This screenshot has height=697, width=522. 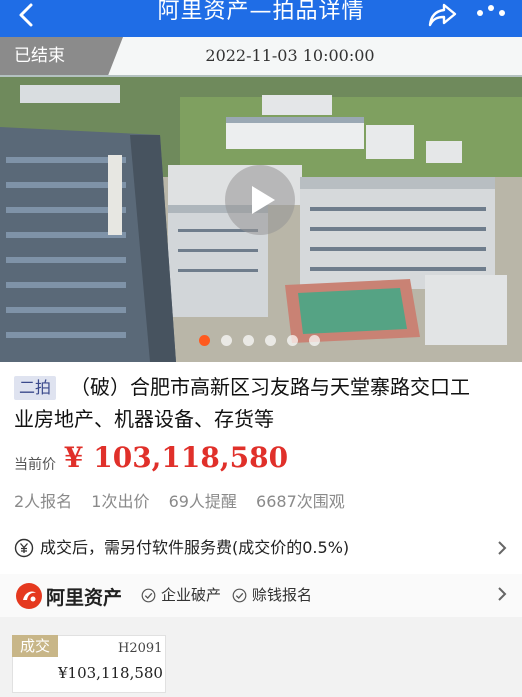 I want to click on price-label: 当前价, so click(x=35, y=465).